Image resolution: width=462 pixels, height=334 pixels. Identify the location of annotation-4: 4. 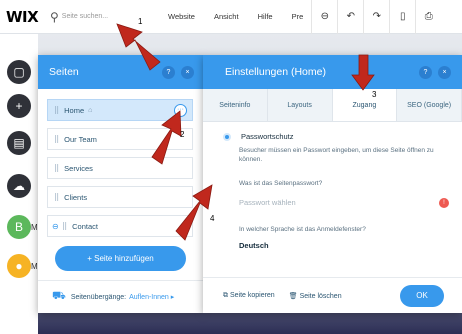
(212, 218).